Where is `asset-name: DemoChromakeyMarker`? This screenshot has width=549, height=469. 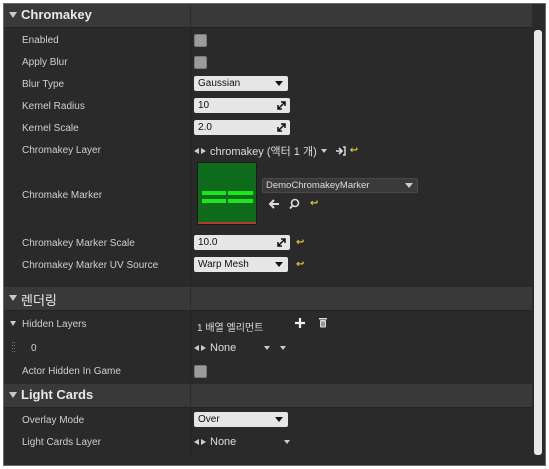 asset-name: DemoChromakeyMarker is located at coordinates (318, 185).